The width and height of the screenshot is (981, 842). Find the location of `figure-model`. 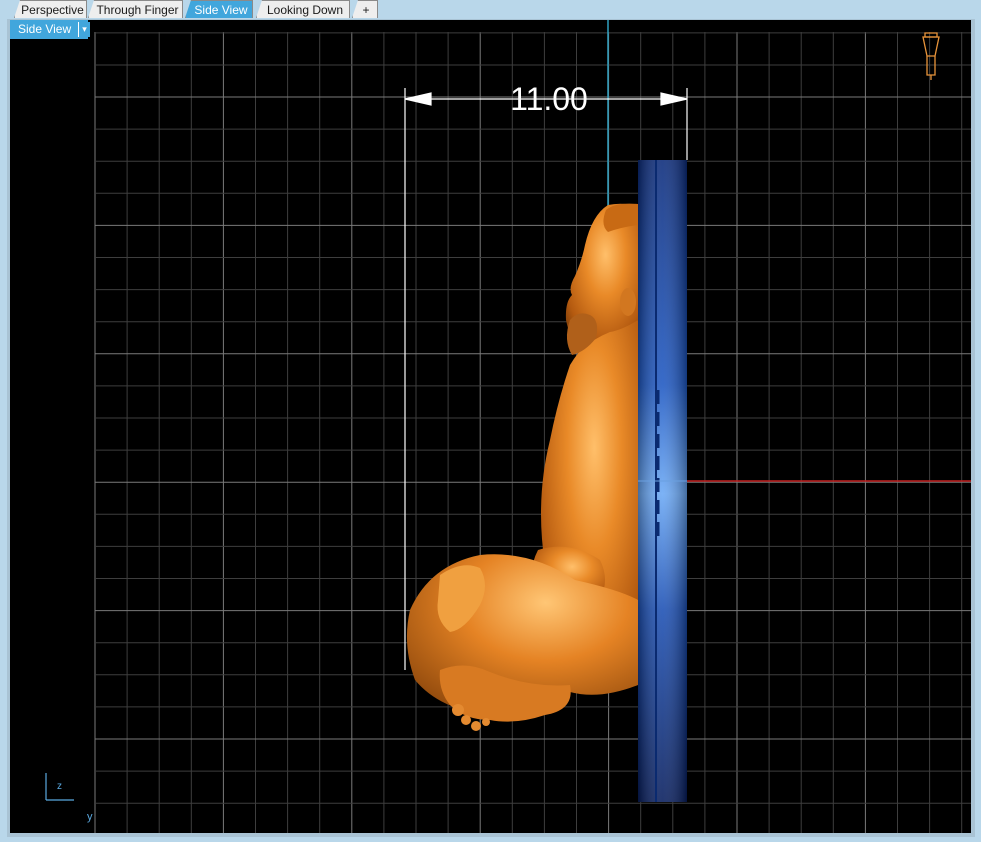

figure-model is located at coordinates (522, 467).